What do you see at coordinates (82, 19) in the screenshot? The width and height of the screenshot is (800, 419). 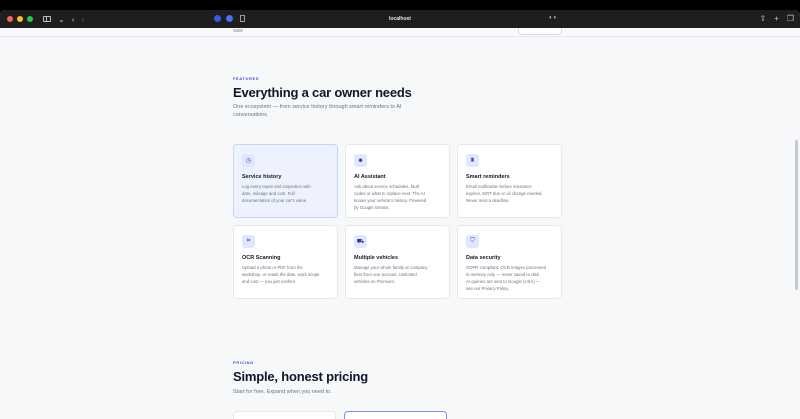 I see `forward-icon: ›` at bounding box center [82, 19].